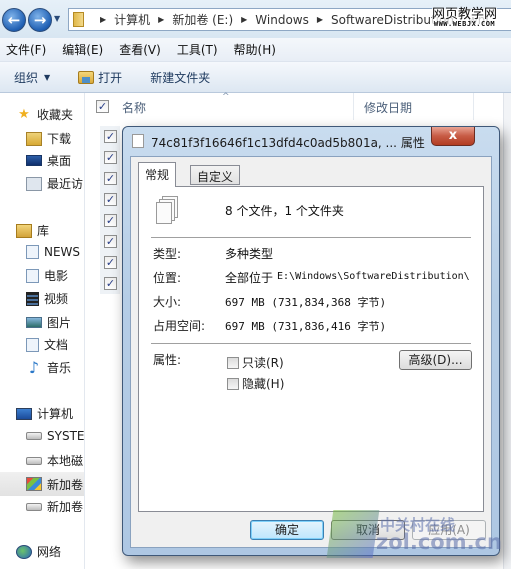 The height and width of the screenshot is (569, 511). What do you see at coordinates (368, 530) in the screenshot?
I see `cancel-button: 取消` at bounding box center [368, 530].